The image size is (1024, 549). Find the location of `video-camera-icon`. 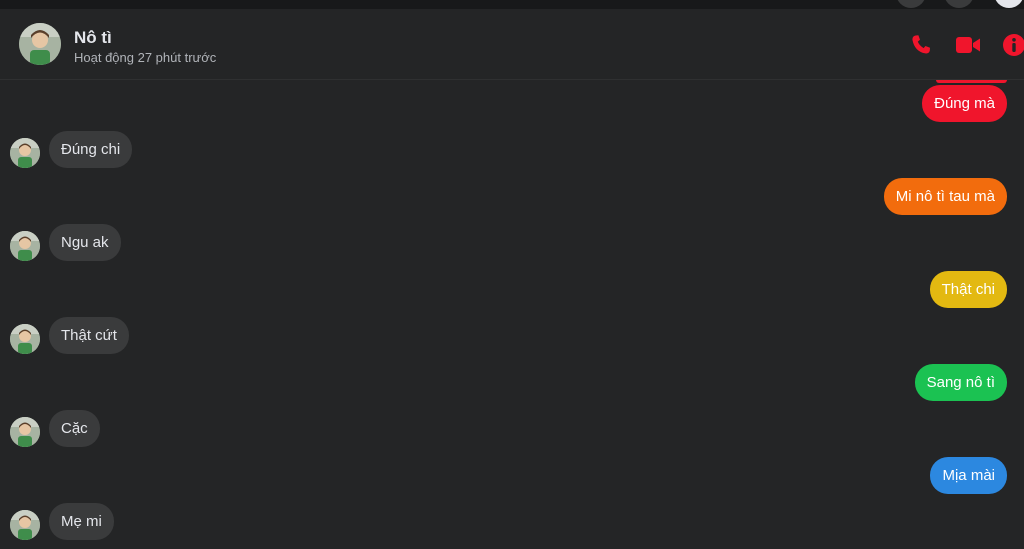

video-camera-icon is located at coordinates (967, 45).